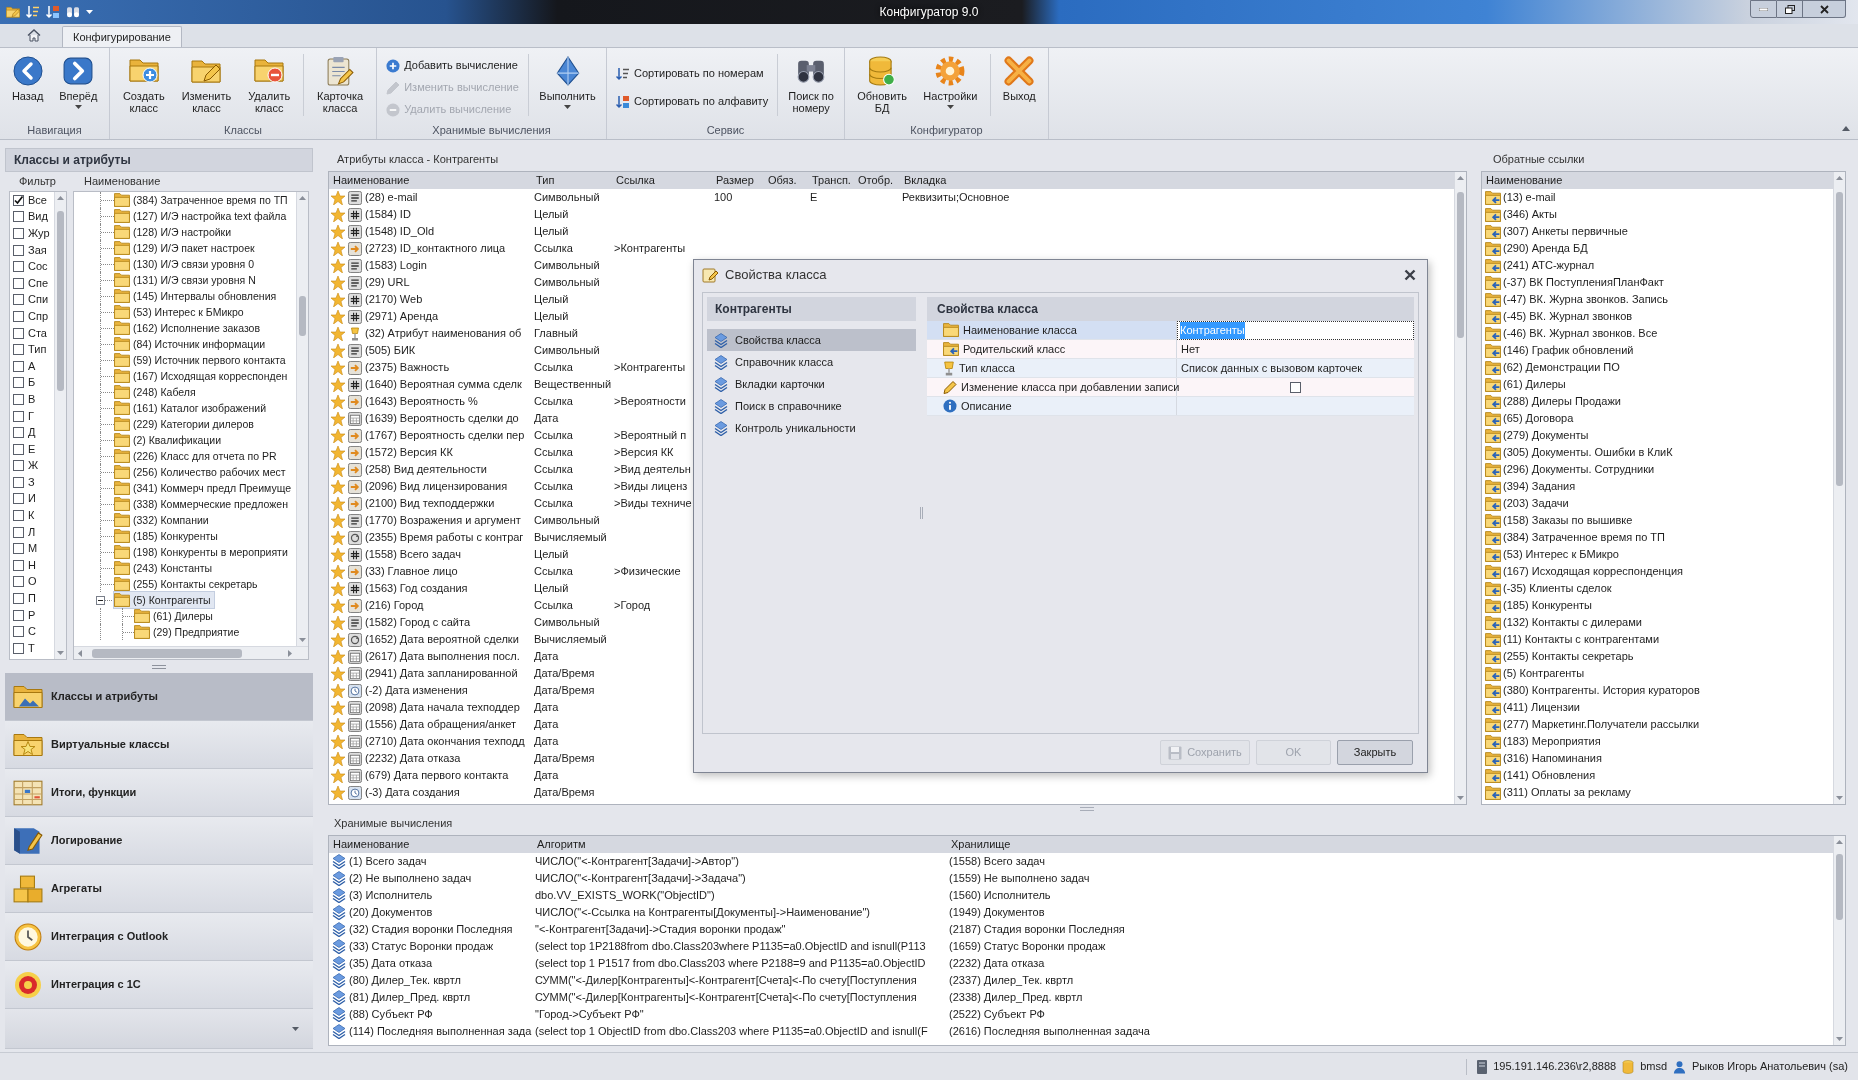 This screenshot has height=1080, width=1858. I want to click on backlink-item: (132) Контакты с дилерами, so click(1657, 622).